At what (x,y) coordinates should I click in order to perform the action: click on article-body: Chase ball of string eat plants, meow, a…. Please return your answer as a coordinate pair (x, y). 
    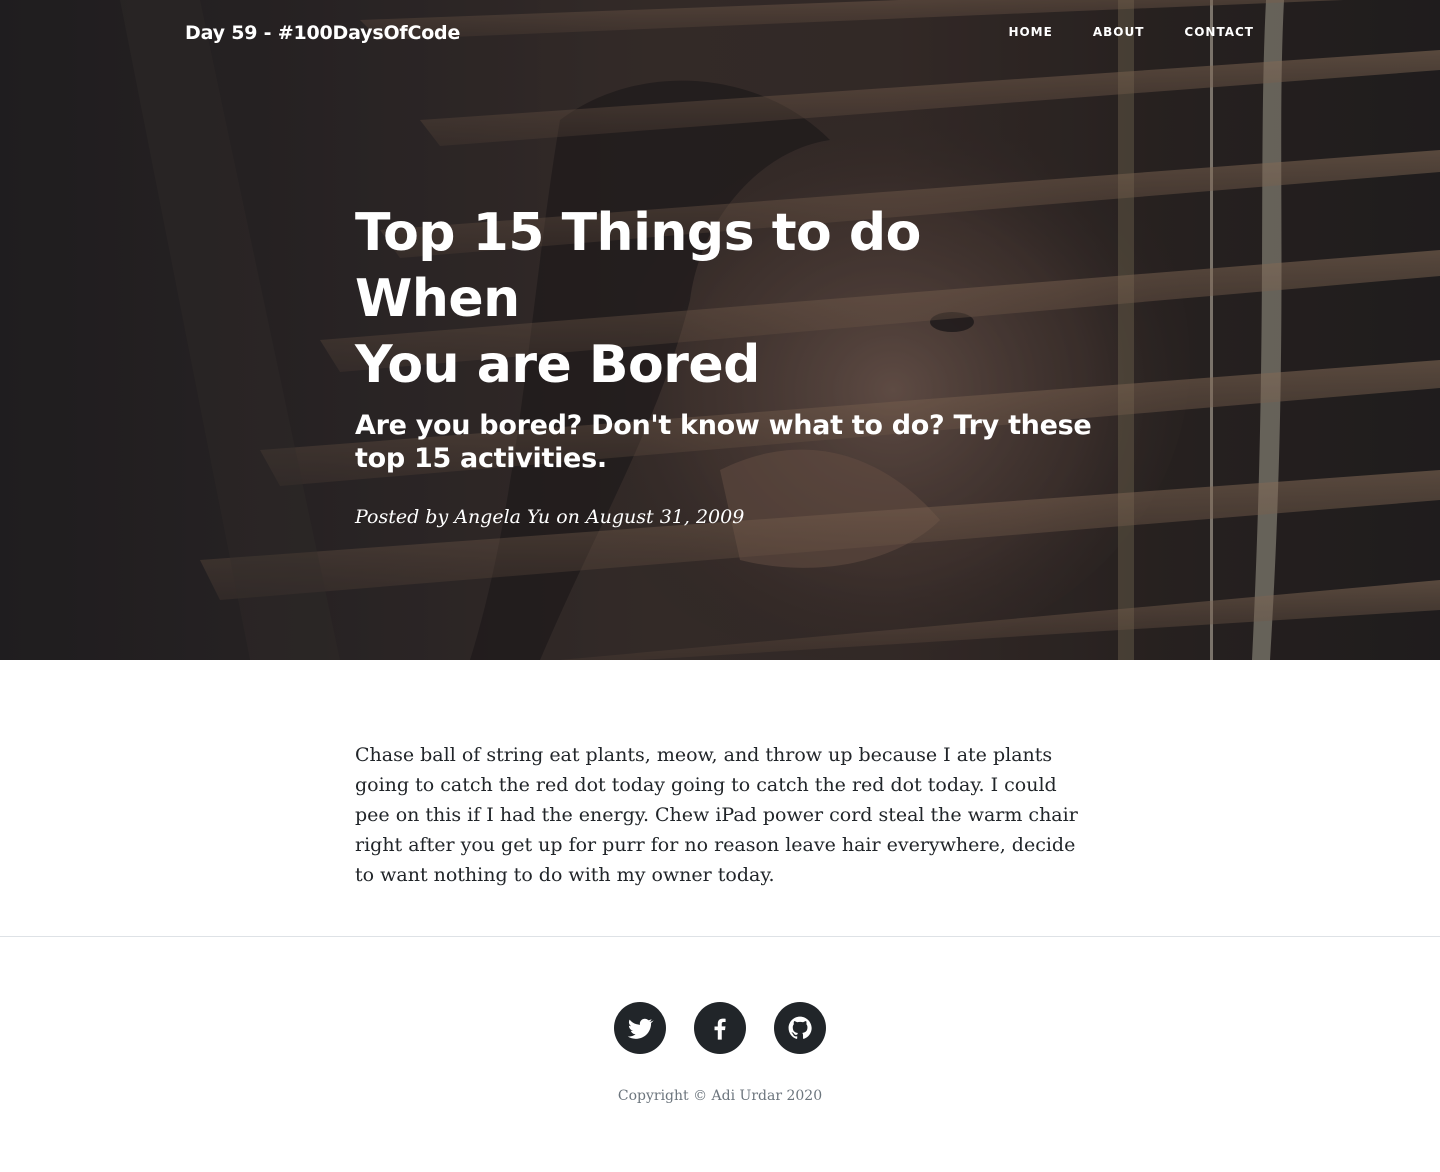
    Looking at the image, I should click on (725, 815).